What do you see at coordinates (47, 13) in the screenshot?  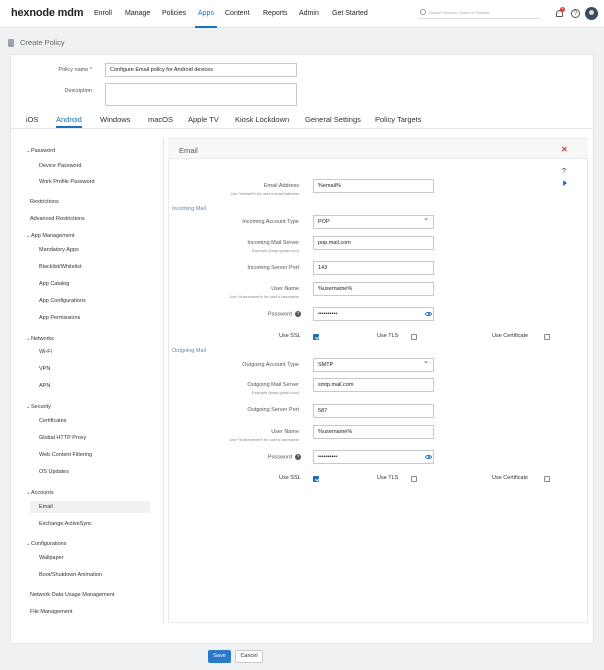 I see `hexnode-logo: hexnode mdm` at bounding box center [47, 13].